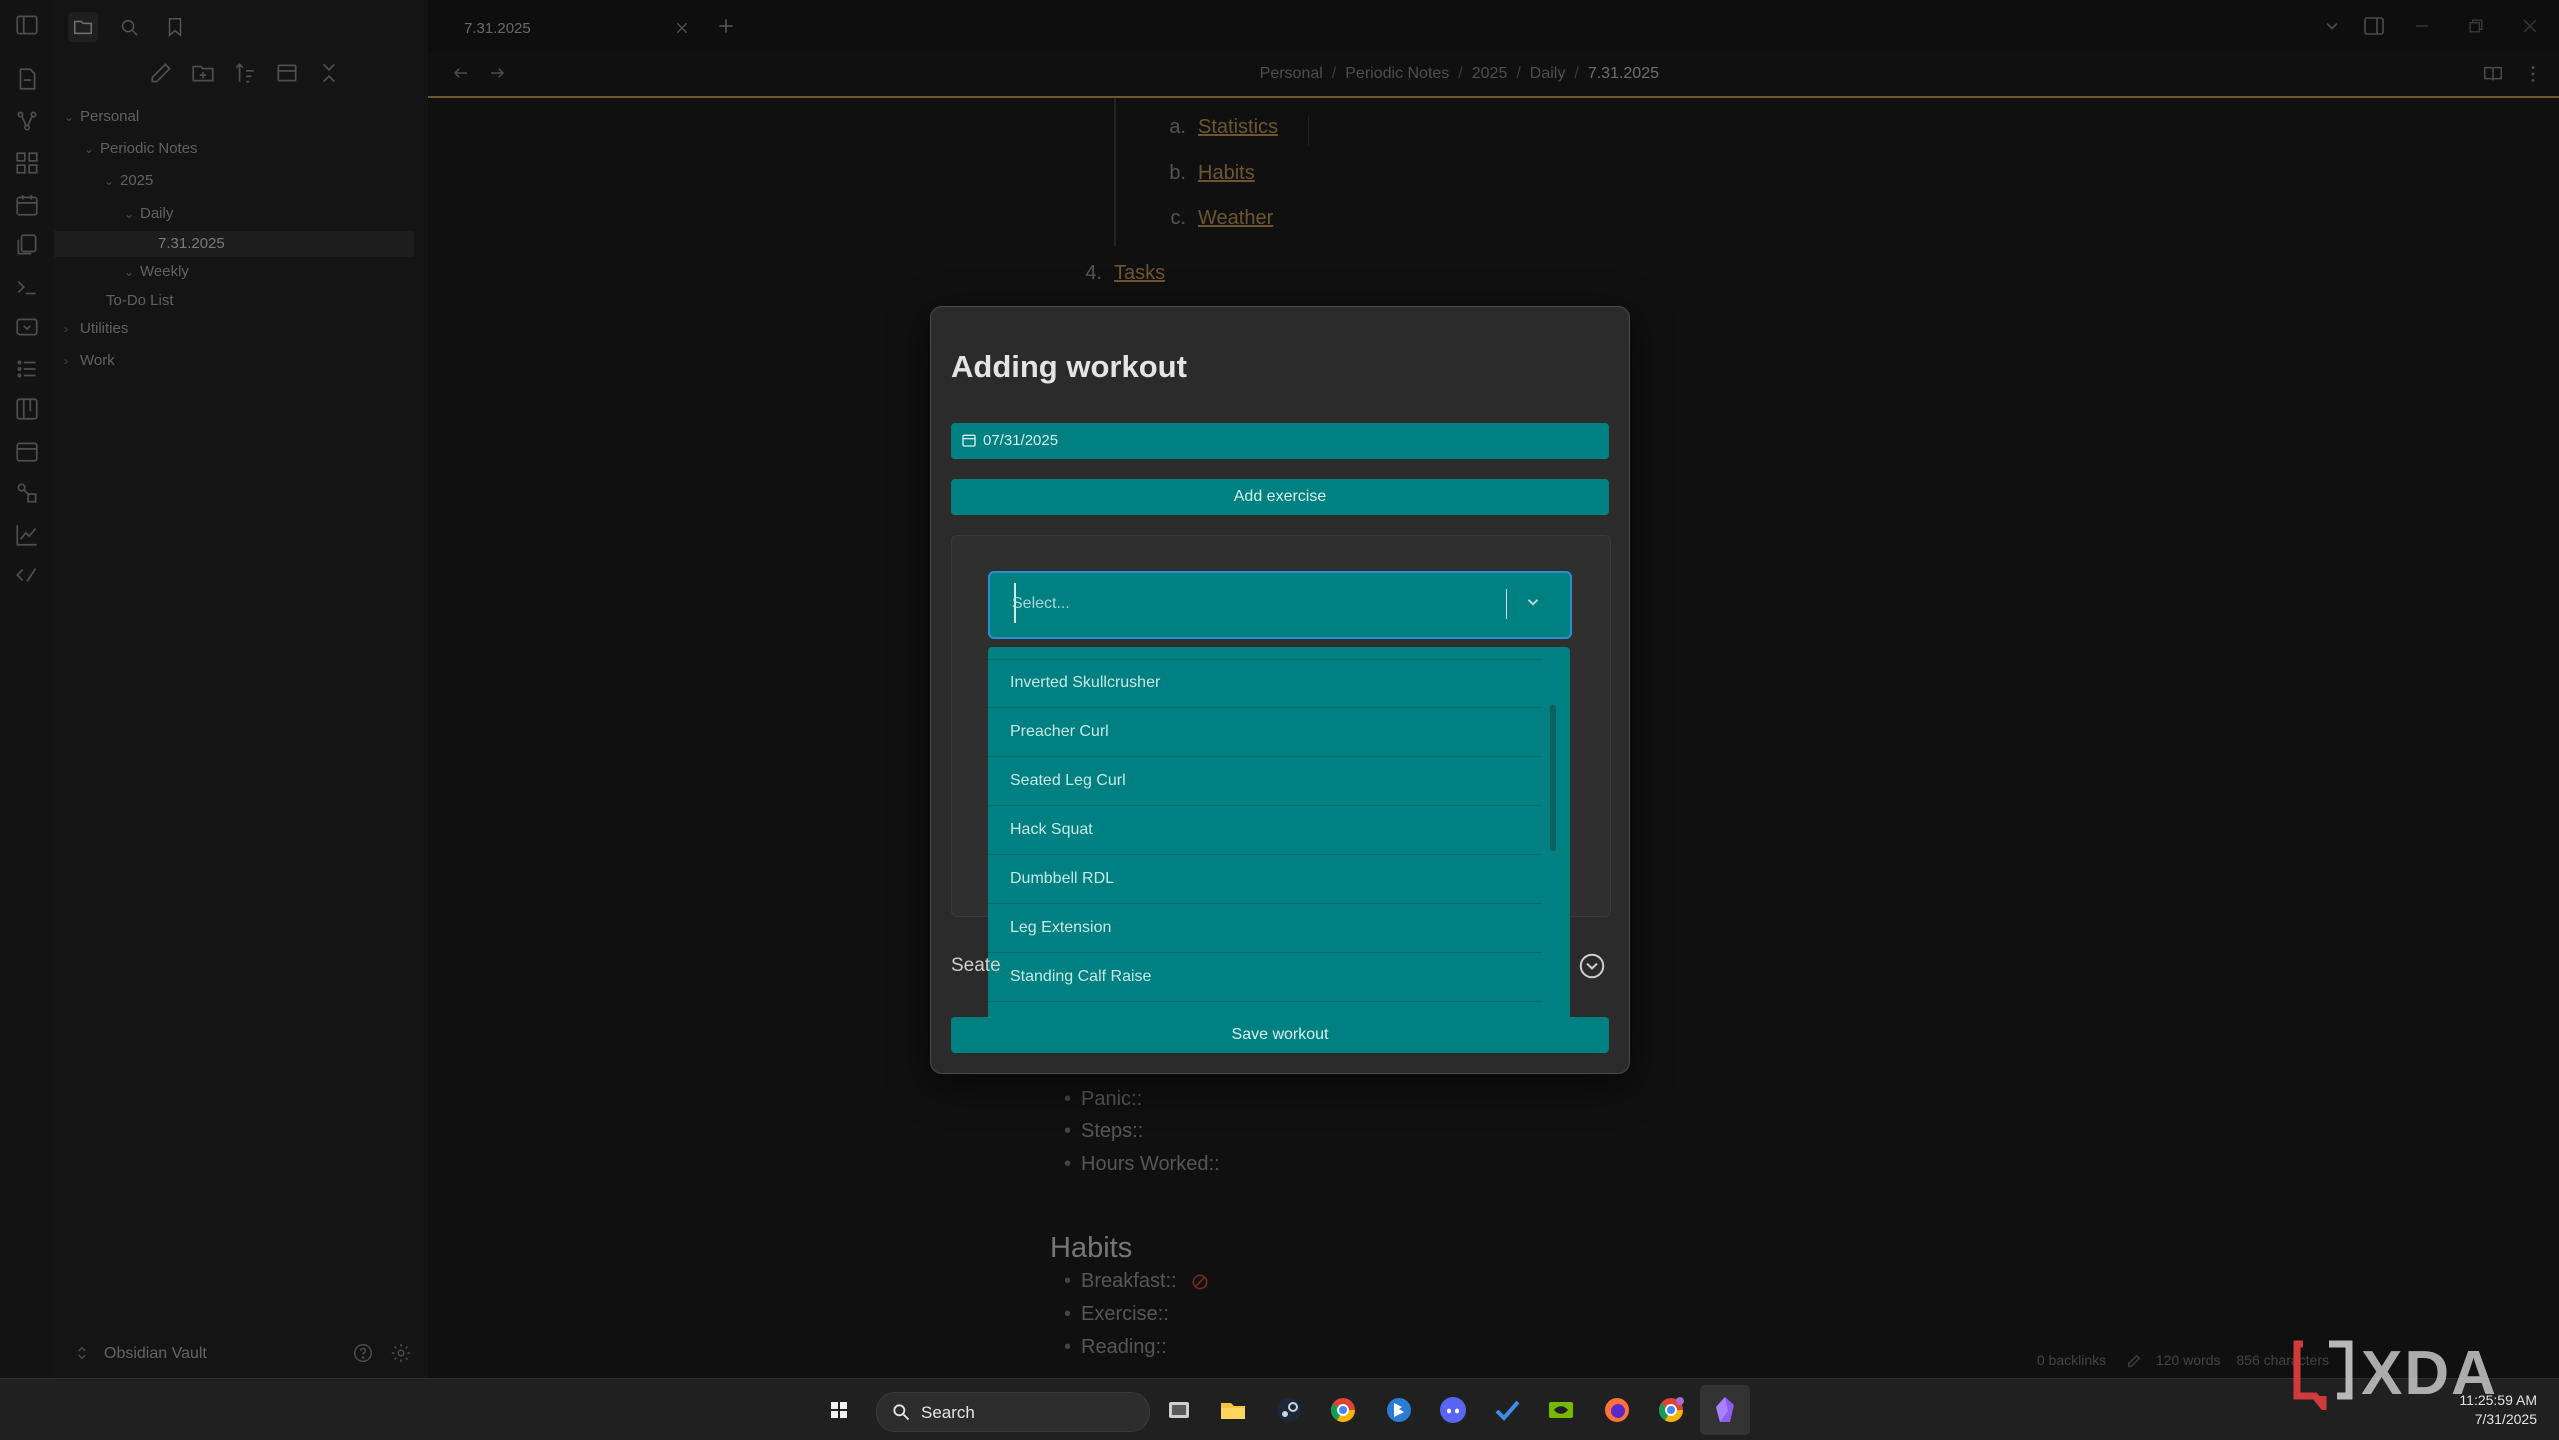 This screenshot has height=1440, width=2559. Describe the element at coordinates (2429, 1373) in the screenshot. I see `xda-text: XDA` at that location.